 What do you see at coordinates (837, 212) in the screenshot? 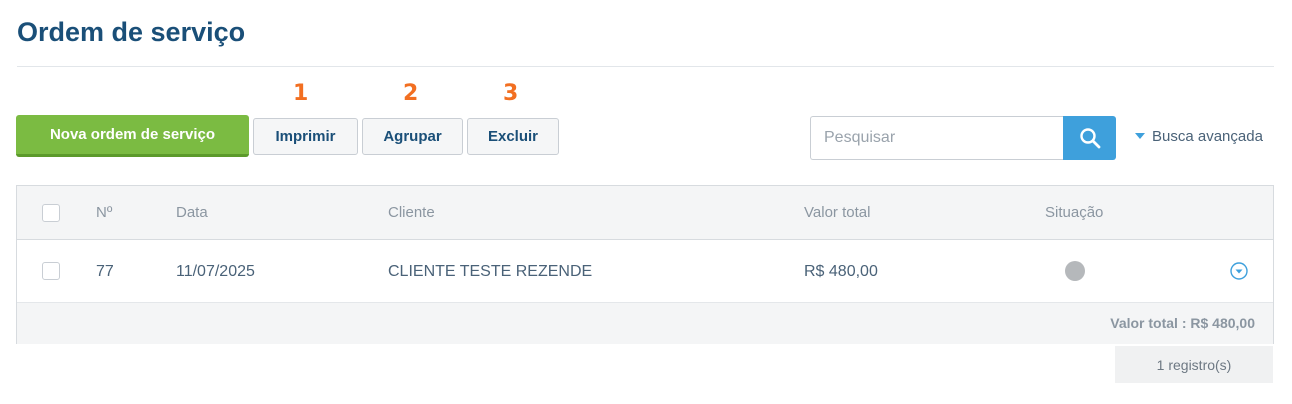
I see `column-header-total: Valor total` at bounding box center [837, 212].